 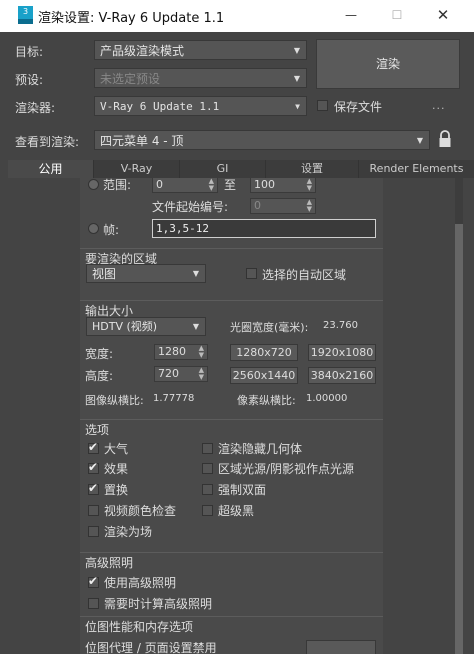 I want to click on video-color-check-checkbox, so click(x=93, y=510).